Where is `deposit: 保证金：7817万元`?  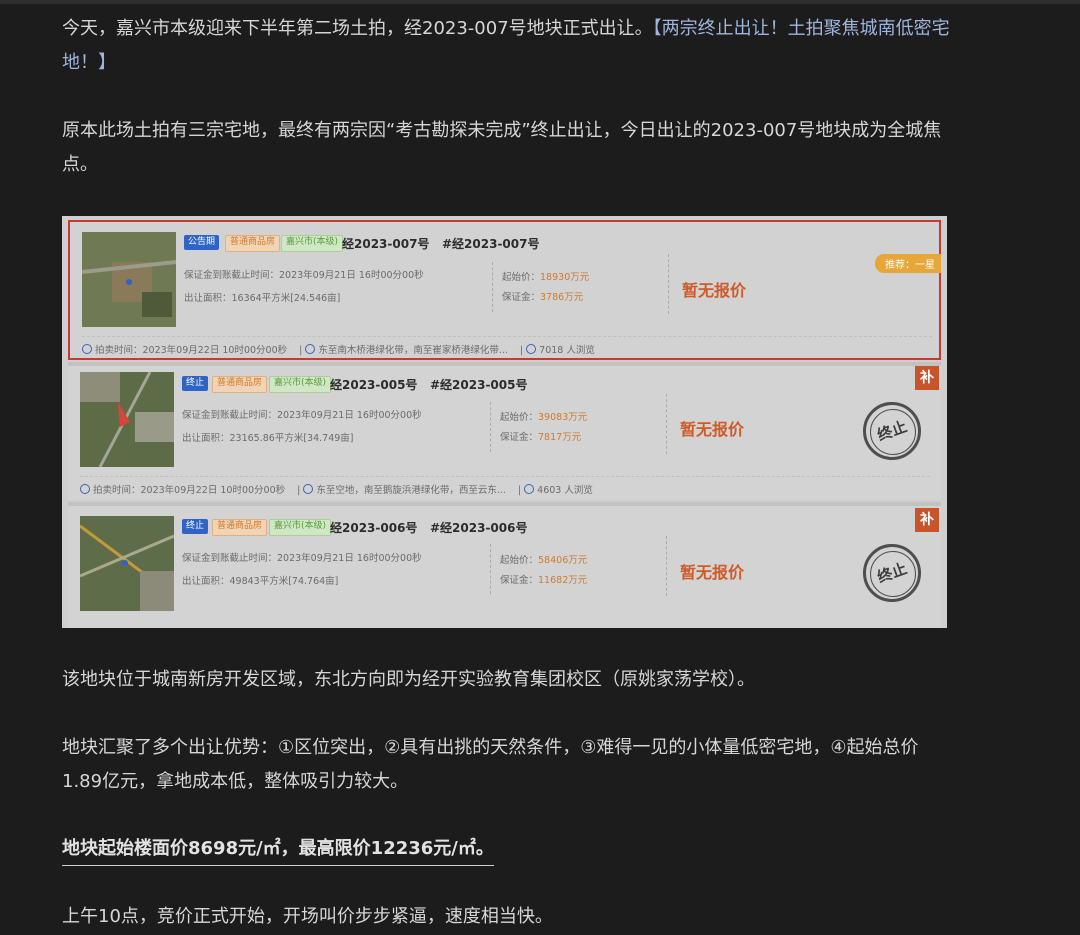 deposit: 保证金：7817万元 is located at coordinates (541, 437).